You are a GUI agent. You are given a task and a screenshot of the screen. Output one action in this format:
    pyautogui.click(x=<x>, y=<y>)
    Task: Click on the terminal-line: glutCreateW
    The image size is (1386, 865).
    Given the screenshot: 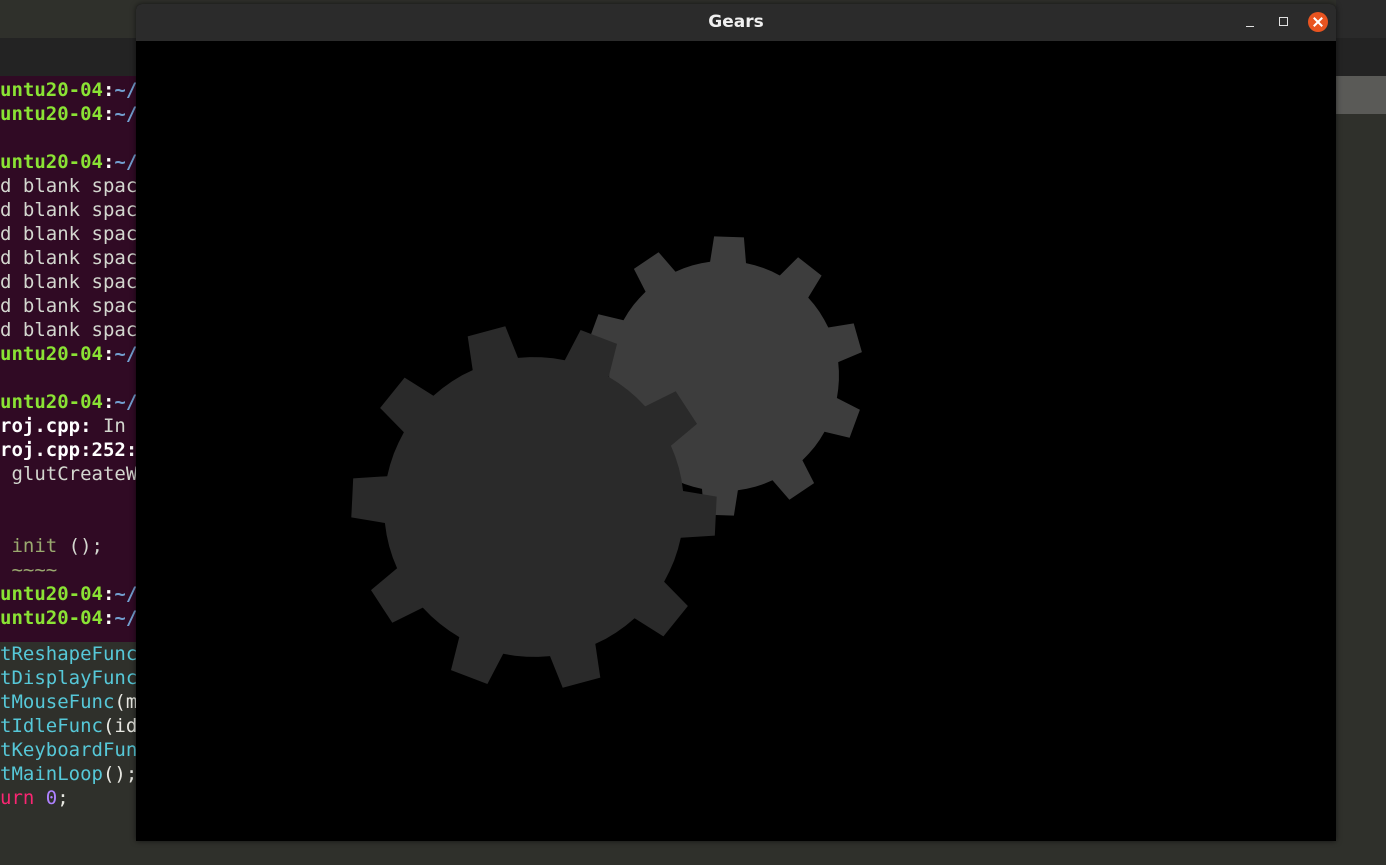 What is the action you would take?
    pyautogui.click(x=68, y=474)
    